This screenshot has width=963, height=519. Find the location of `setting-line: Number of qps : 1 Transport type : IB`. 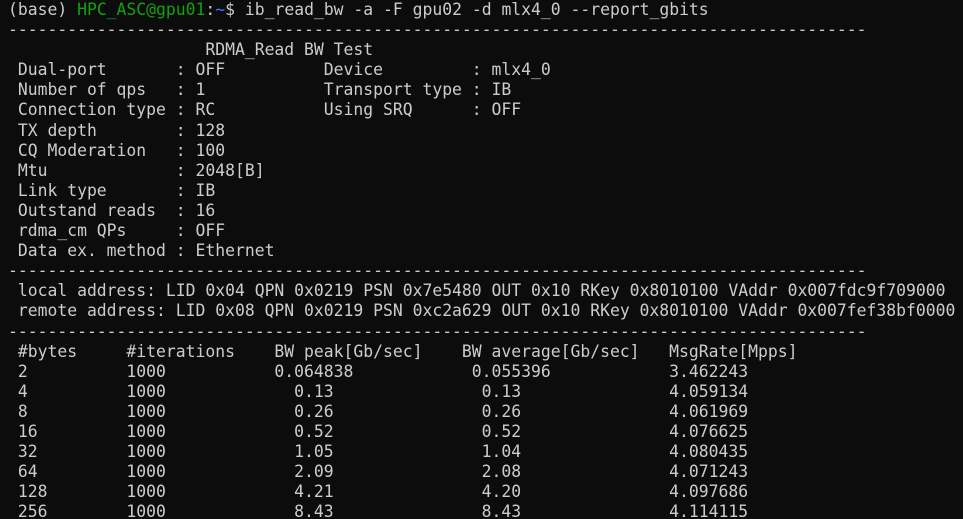

setting-line: Number of qps : 1 Transport type : IB is located at coordinates (260, 90).